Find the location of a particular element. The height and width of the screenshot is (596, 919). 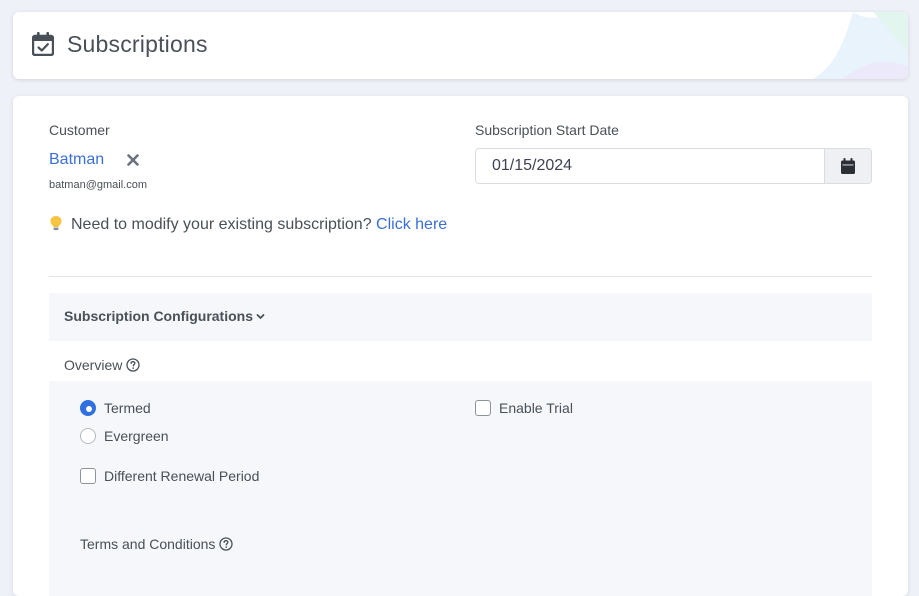

page-header: Subscriptions is located at coordinates (460, 45).